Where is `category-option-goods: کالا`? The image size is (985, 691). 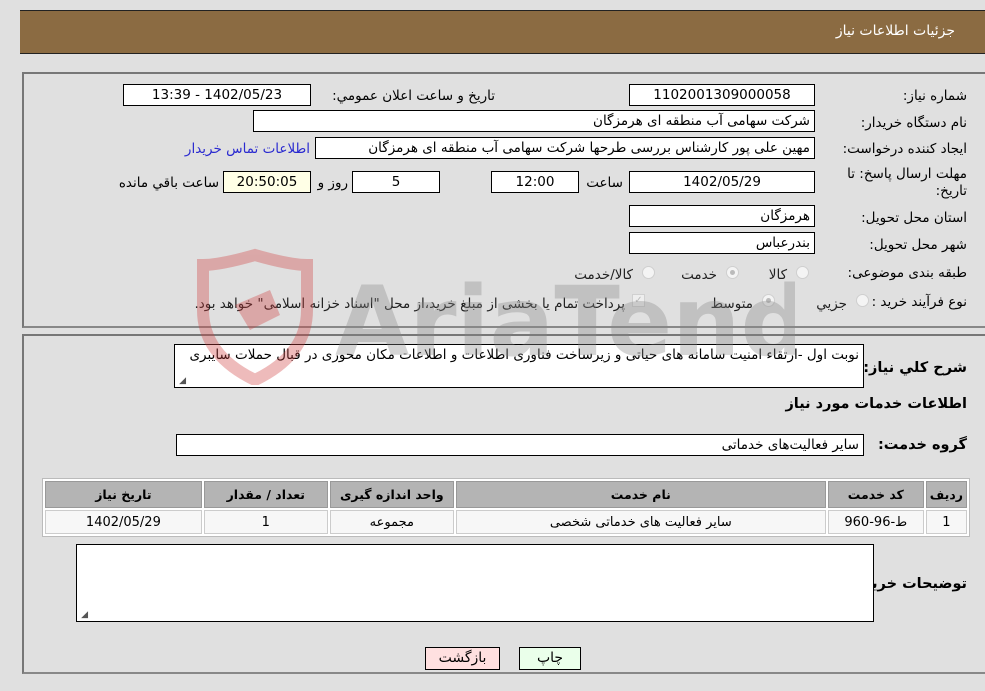
category-option-goods: کالا is located at coordinates (777, 275).